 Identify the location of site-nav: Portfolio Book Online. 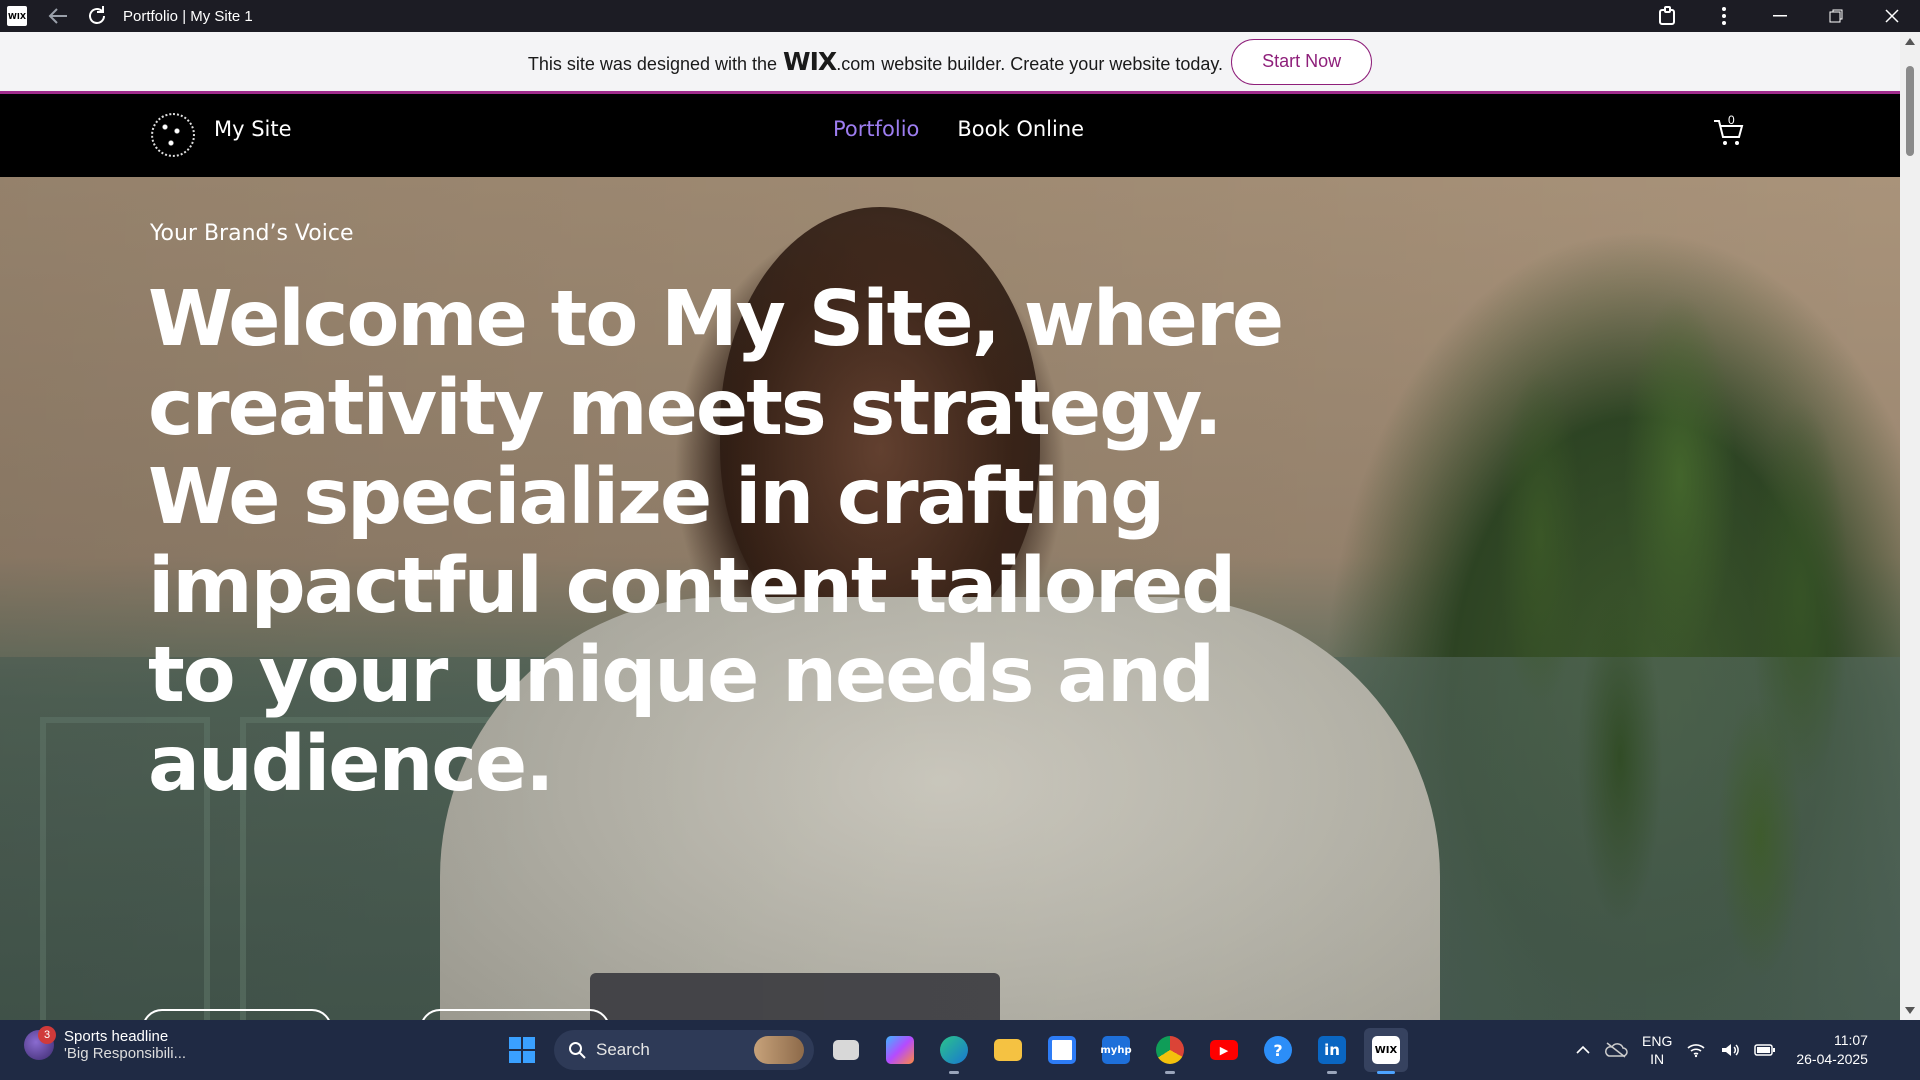
(958, 129).